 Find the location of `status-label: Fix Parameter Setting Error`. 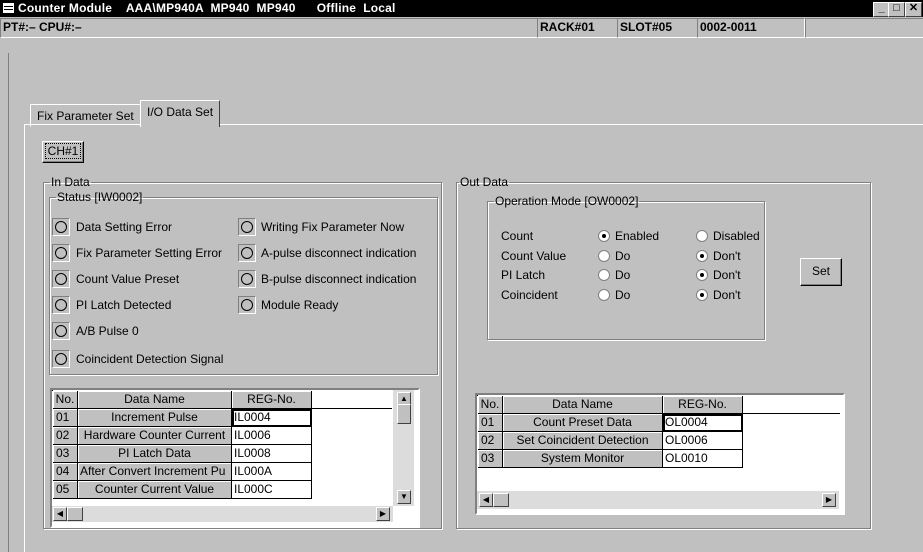

status-label: Fix Parameter Setting Error is located at coordinates (149, 253).